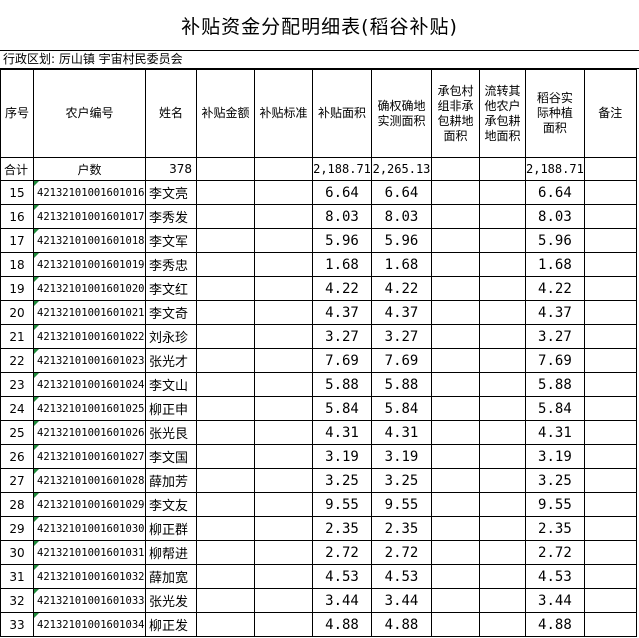 This screenshot has width=639, height=638. Describe the element at coordinates (17, 456) in the screenshot. I see `row-seq: 26` at that location.